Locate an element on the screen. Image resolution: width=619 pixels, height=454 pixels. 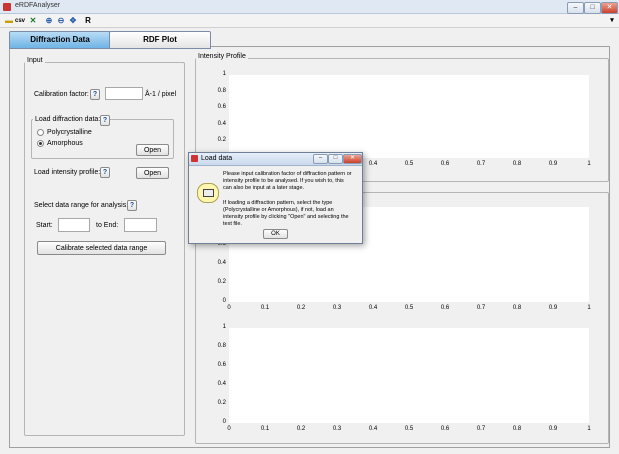
end-input is located at coordinates (140, 225).